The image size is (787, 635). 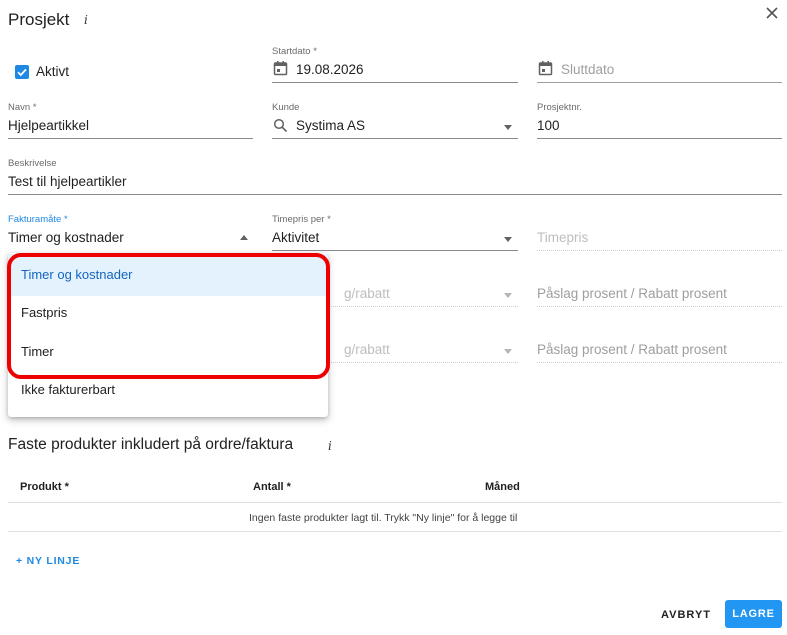 What do you see at coordinates (38, 219) in the screenshot?
I see `billing-method-label: Fakturamåte *` at bounding box center [38, 219].